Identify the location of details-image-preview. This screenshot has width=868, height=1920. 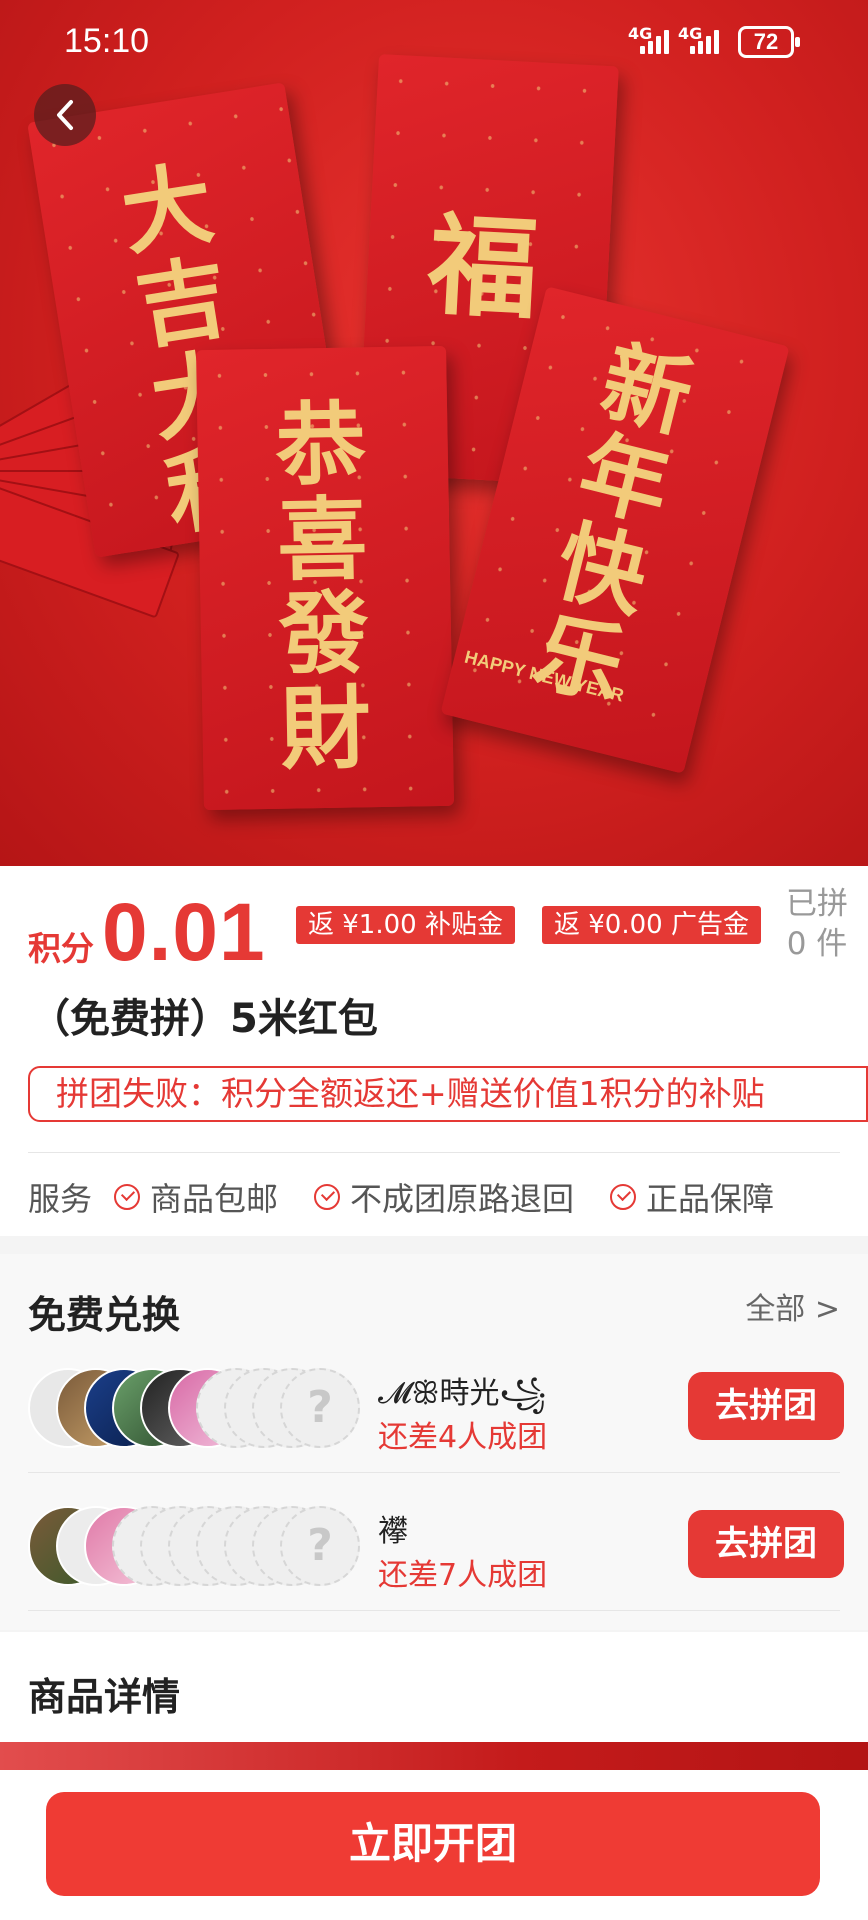
(434, 1756).